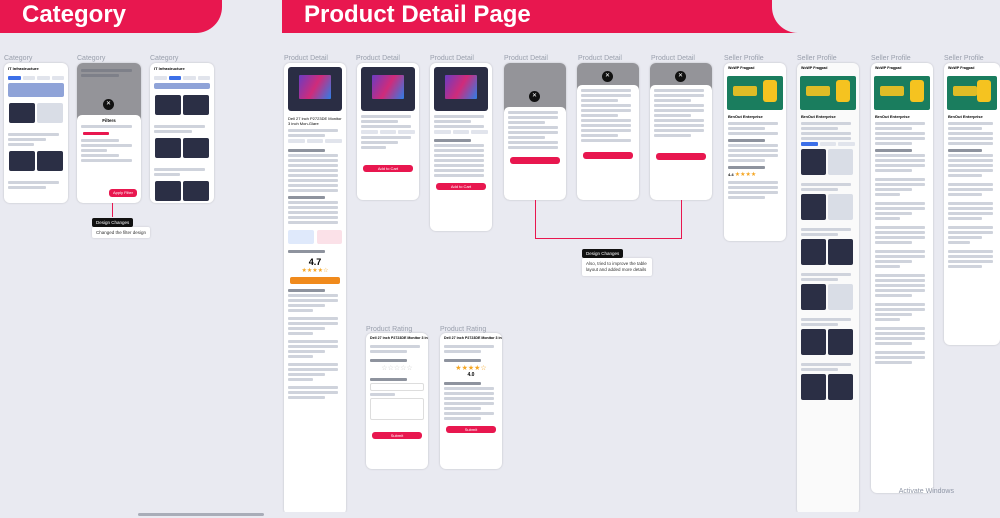  I want to click on seller-name: BrnOut Enterprise, so click(745, 116).